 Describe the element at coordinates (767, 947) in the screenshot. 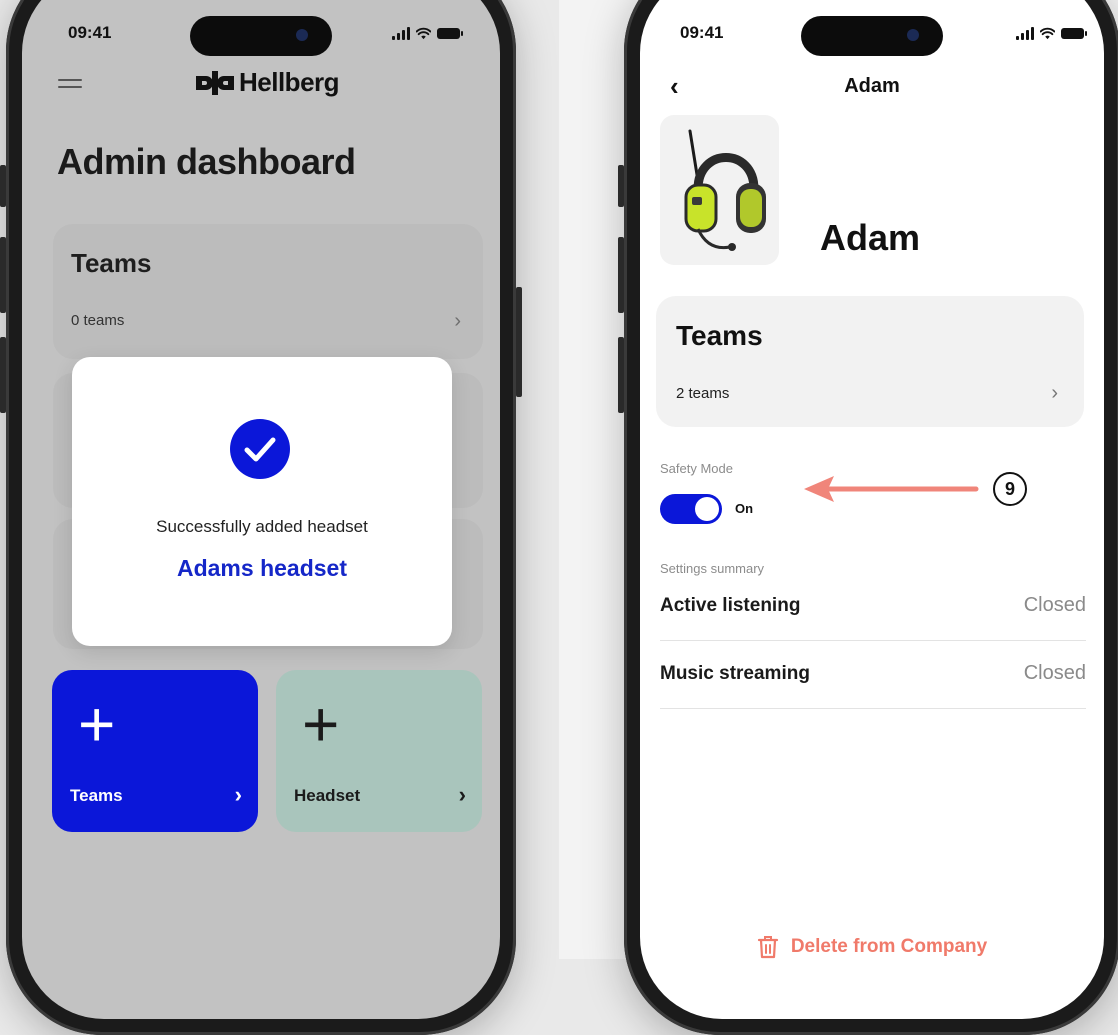

I see `trash-icon` at that location.